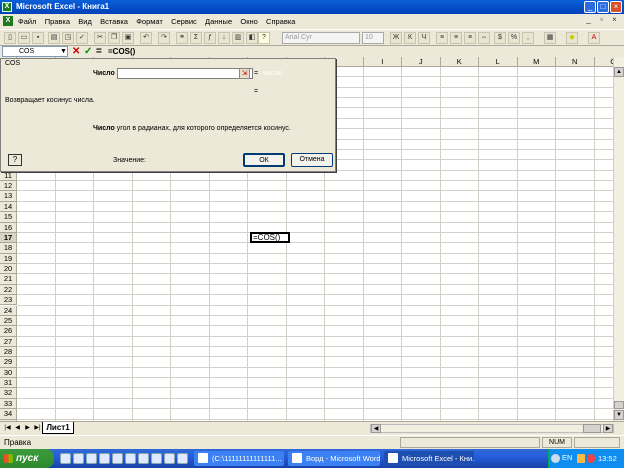 This screenshot has width=624, height=468. Describe the element at coordinates (224, 38) in the screenshot. I see `sort-asc-icon: ↓` at that location.